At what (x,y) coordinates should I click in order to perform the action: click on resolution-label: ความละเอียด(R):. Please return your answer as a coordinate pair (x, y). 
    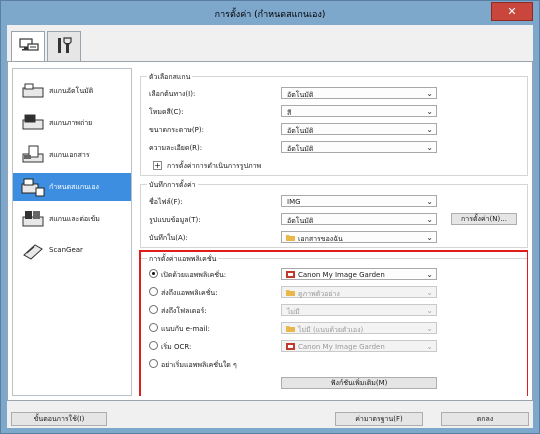
    Looking at the image, I should click on (176, 148).